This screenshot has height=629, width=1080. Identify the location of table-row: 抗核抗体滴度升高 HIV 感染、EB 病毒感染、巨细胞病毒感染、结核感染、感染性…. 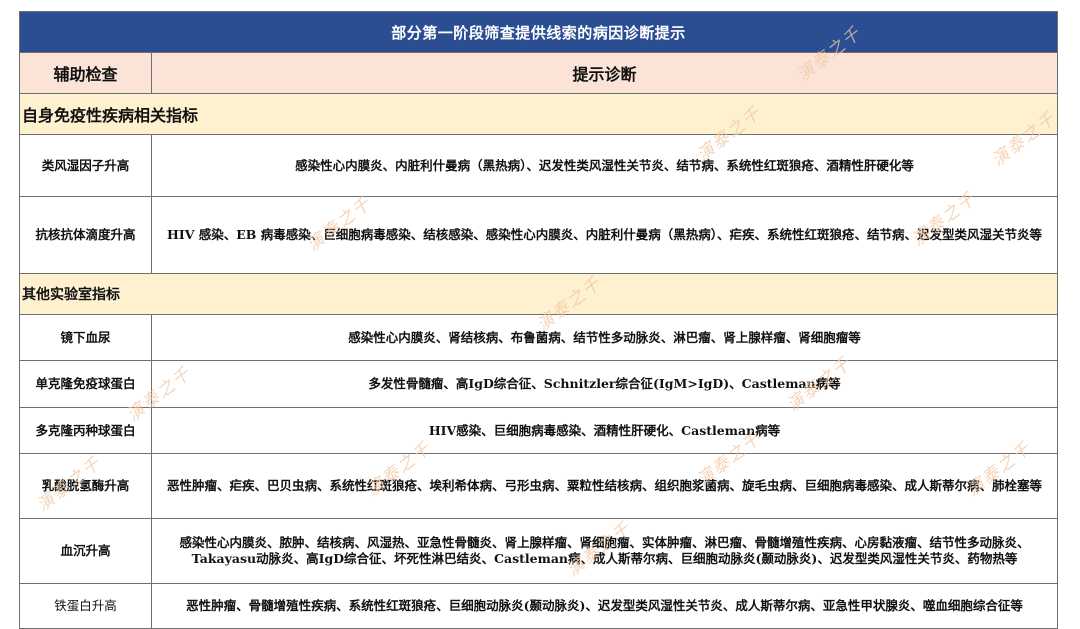
(539, 235).